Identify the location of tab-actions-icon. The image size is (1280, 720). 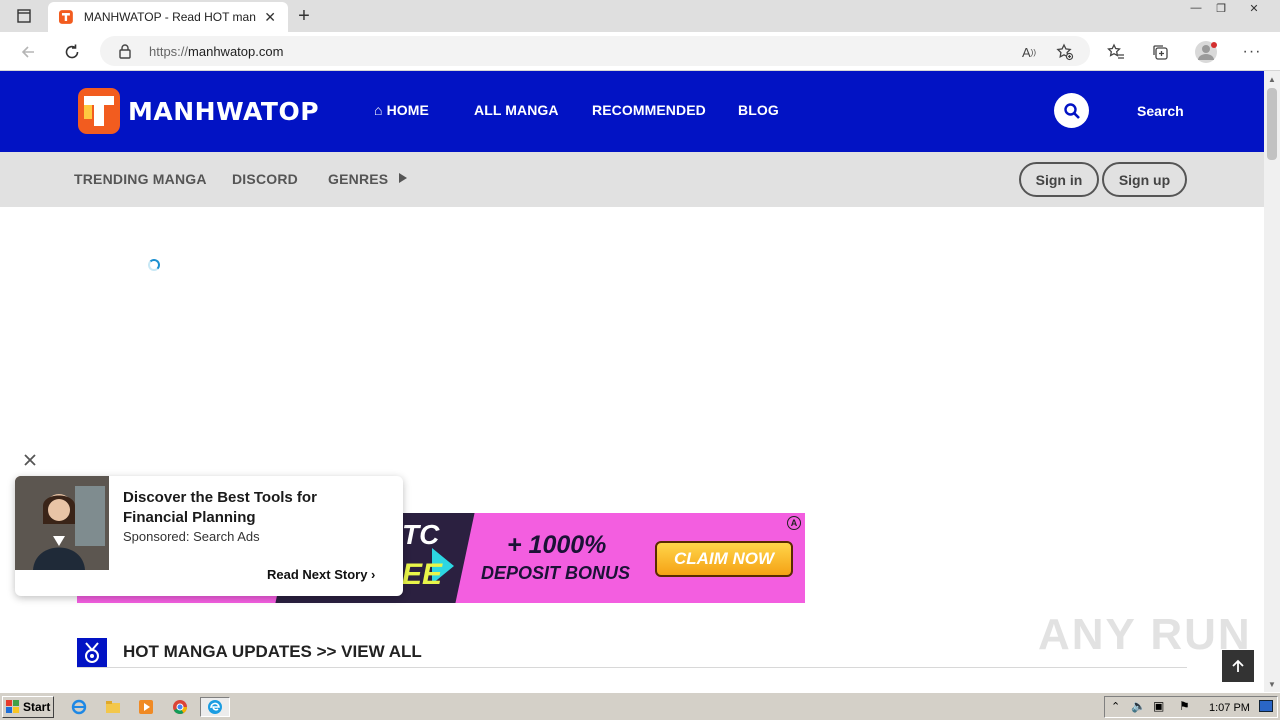
(24, 16).